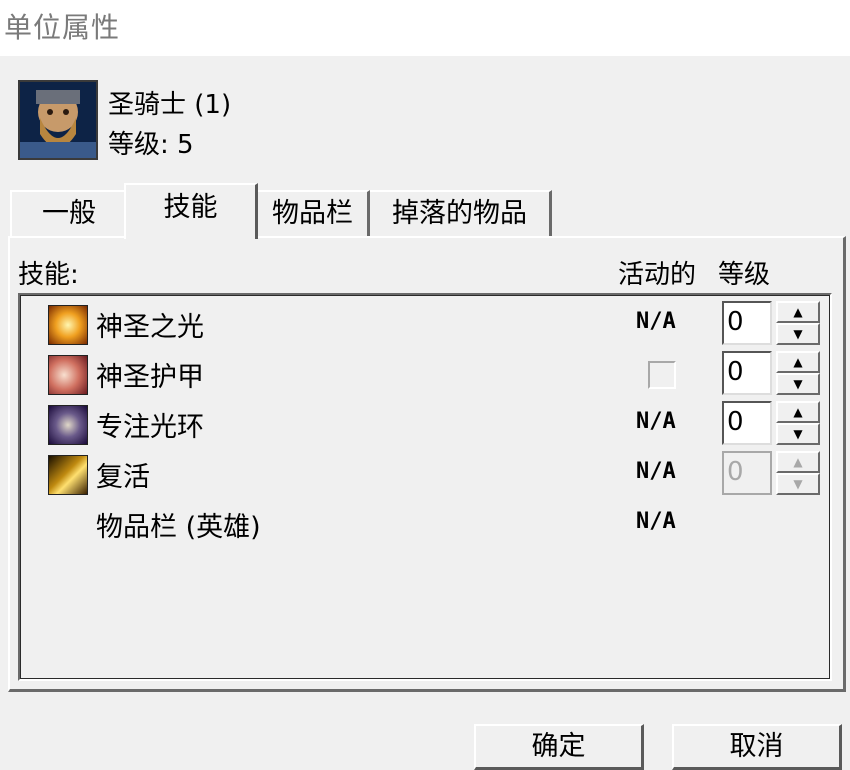 This screenshot has height=770, width=850. Describe the element at coordinates (68, 475) in the screenshot. I see `resurrection-icon` at that location.